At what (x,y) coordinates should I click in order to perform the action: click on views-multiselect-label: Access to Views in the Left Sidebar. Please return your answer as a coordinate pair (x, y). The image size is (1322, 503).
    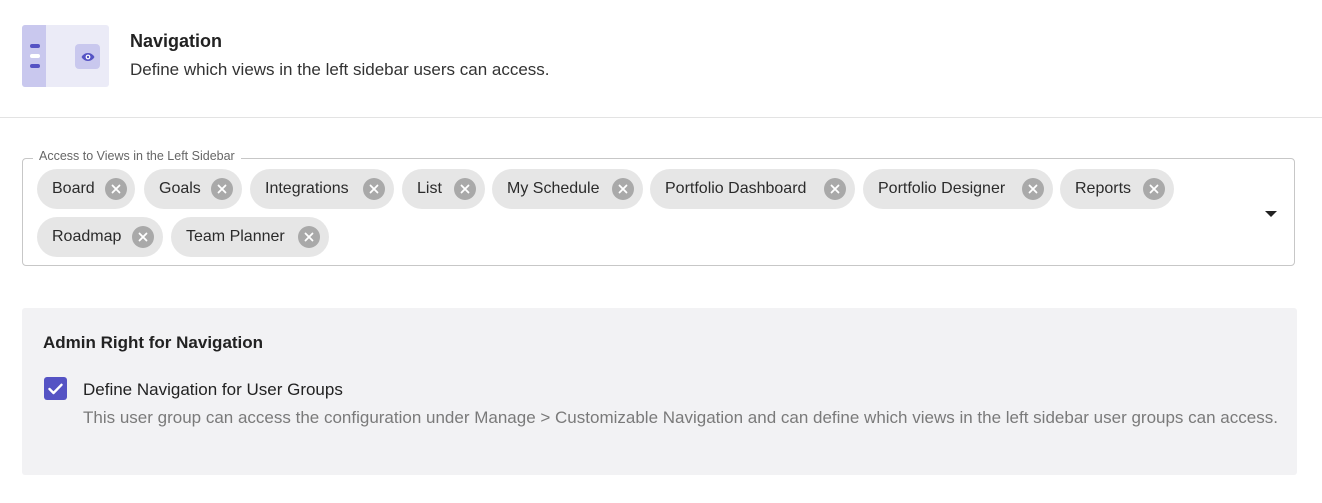
    Looking at the image, I should click on (137, 156).